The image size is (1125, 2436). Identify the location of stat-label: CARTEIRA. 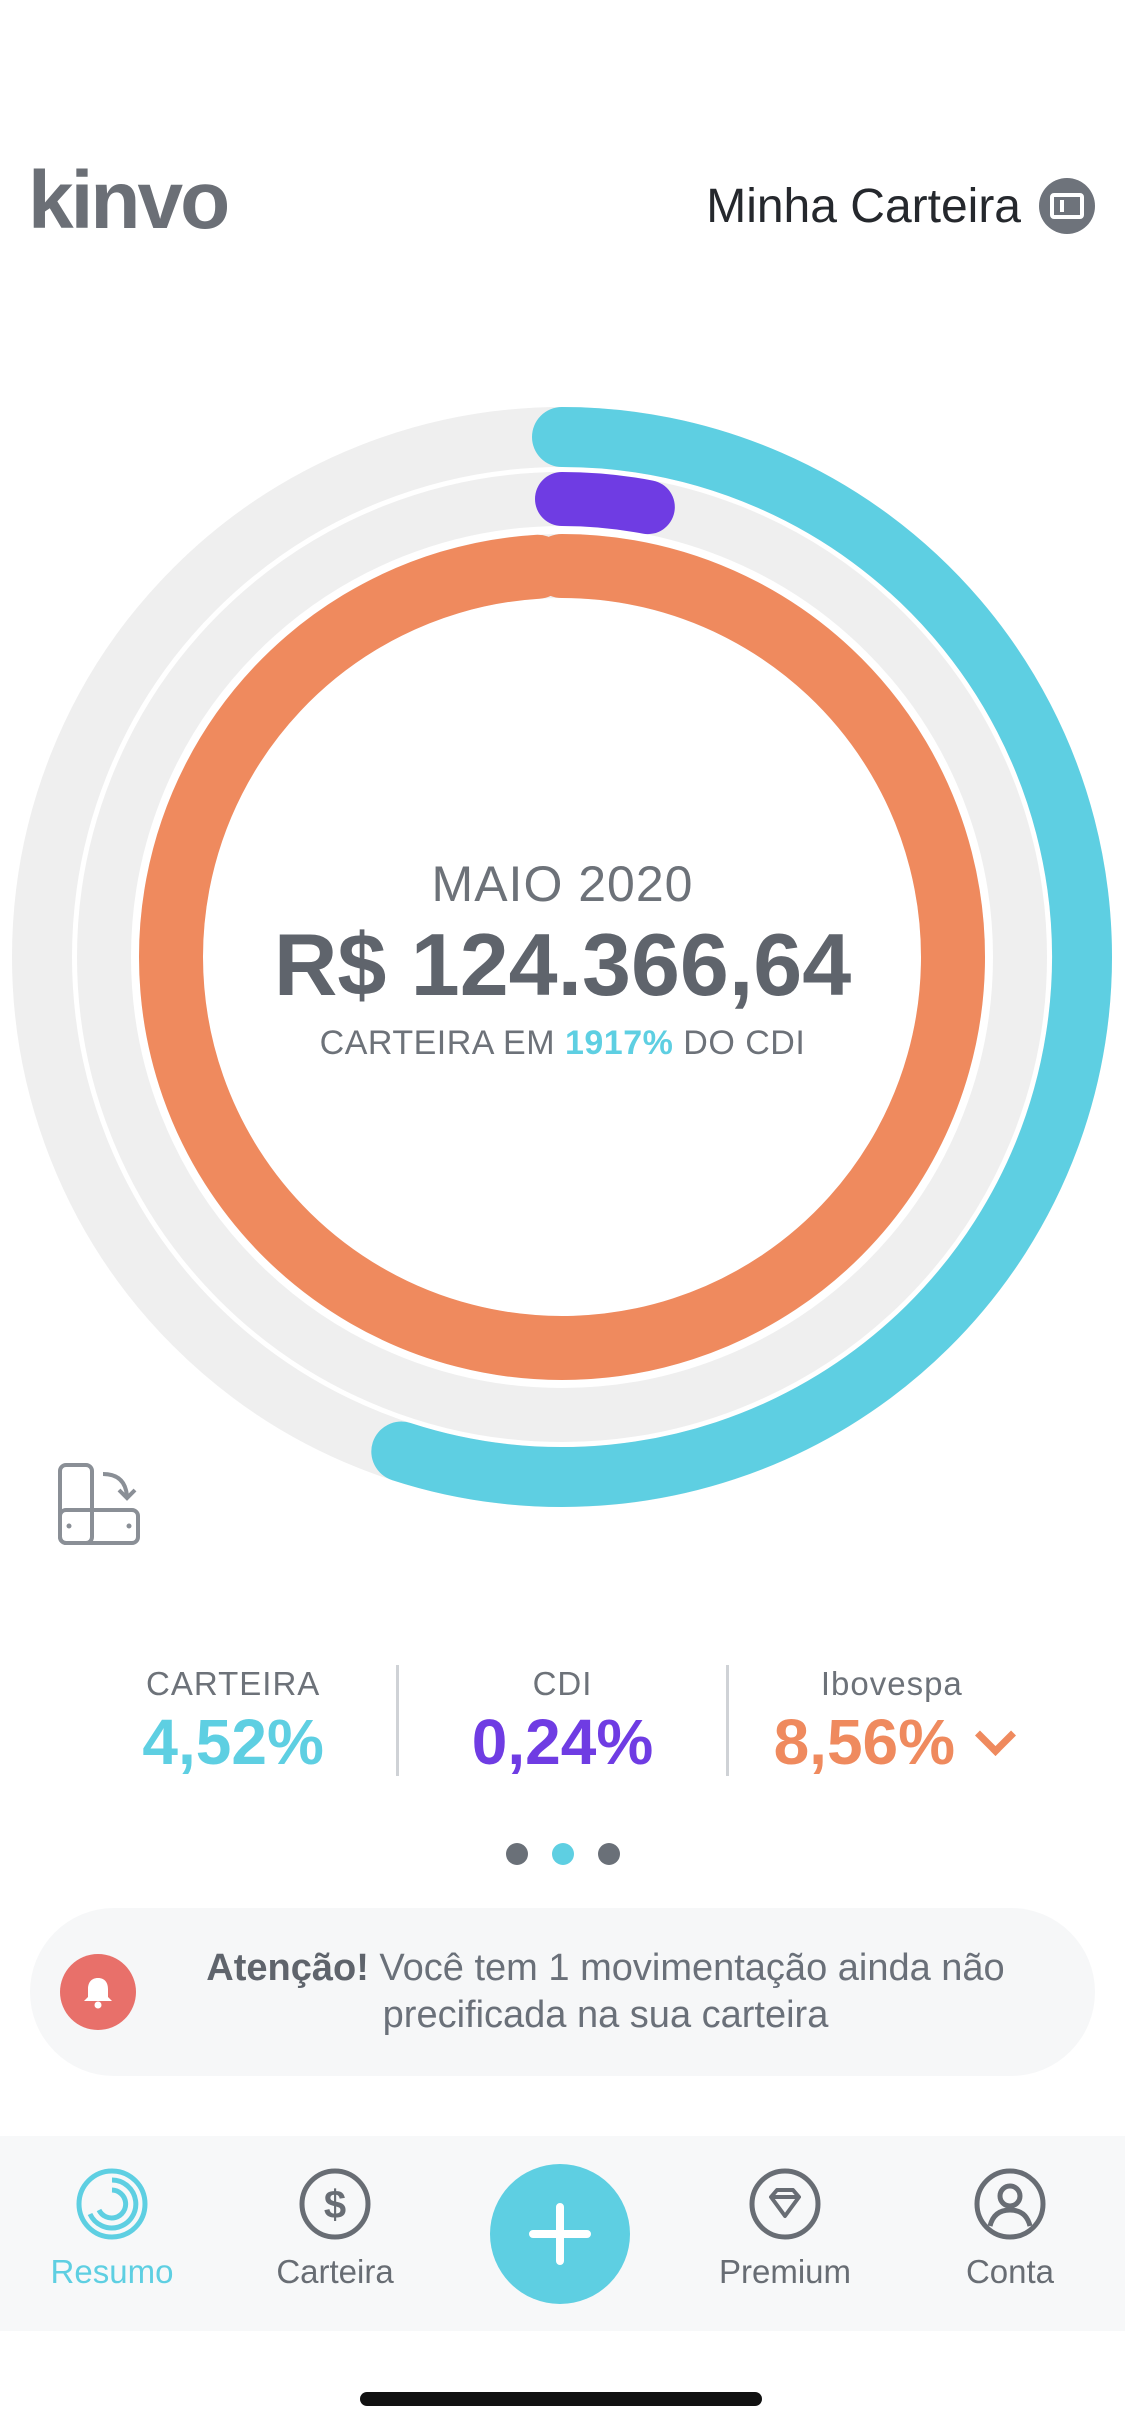
(233, 1683).